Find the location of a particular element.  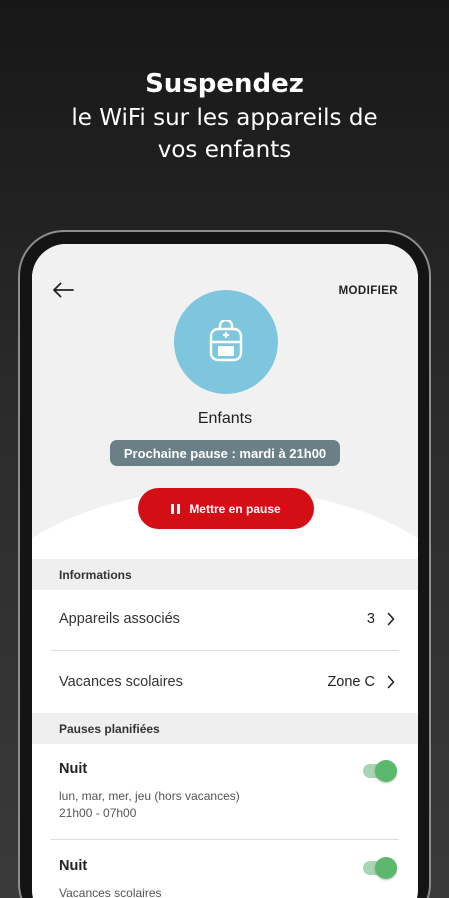

section-planned-pauses: Pauses planifiées is located at coordinates (225, 728).